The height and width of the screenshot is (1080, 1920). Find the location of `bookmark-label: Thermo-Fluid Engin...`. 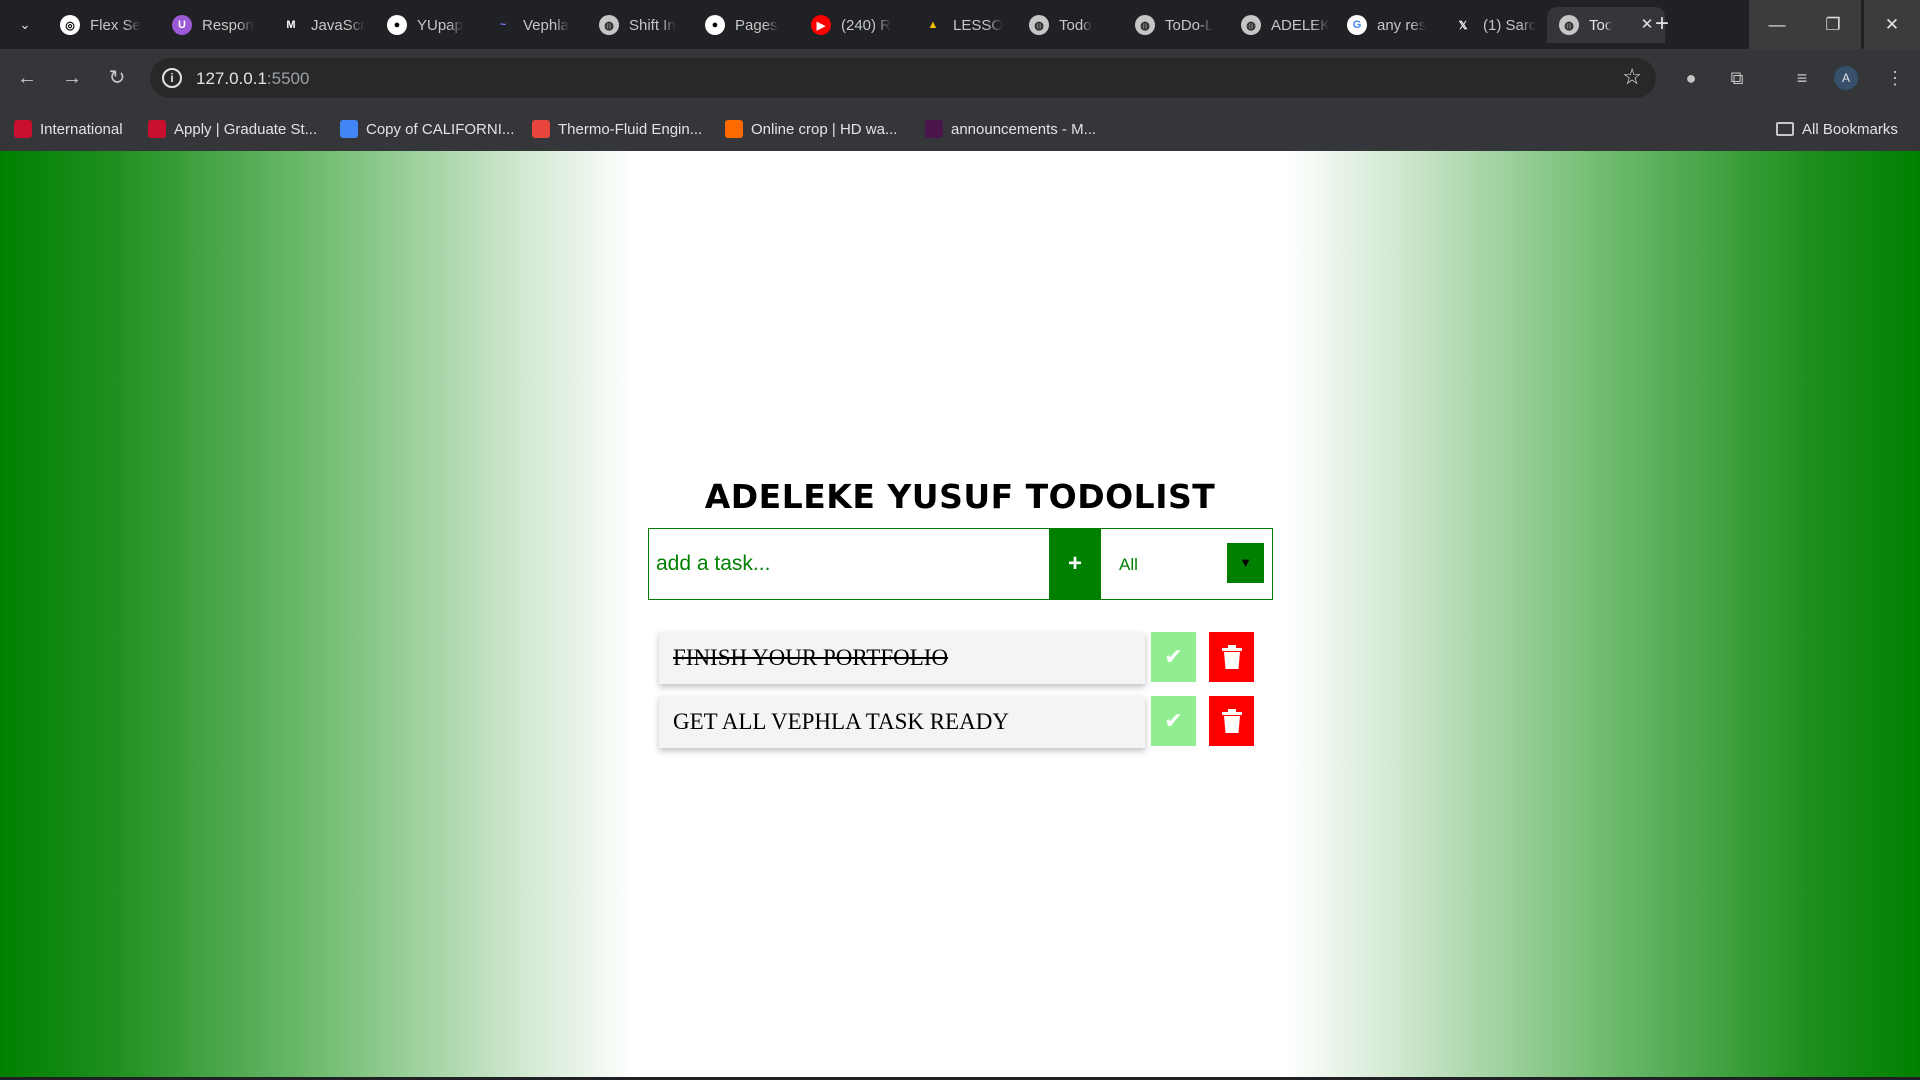

bookmark-label: Thermo-Fluid Engin... is located at coordinates (630, 129).